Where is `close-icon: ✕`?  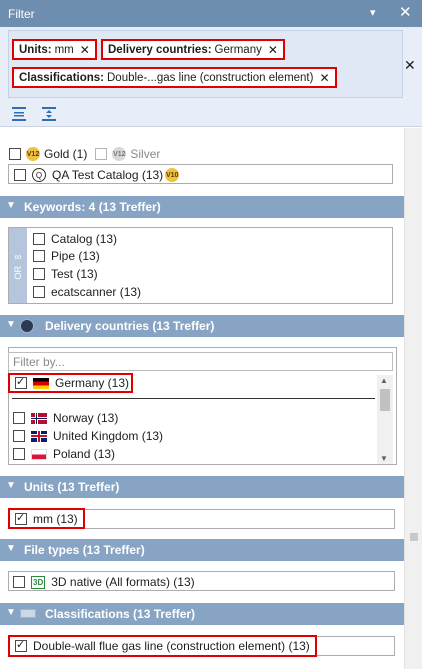
close-icon: ✕ is located at coordinates (405, 12).